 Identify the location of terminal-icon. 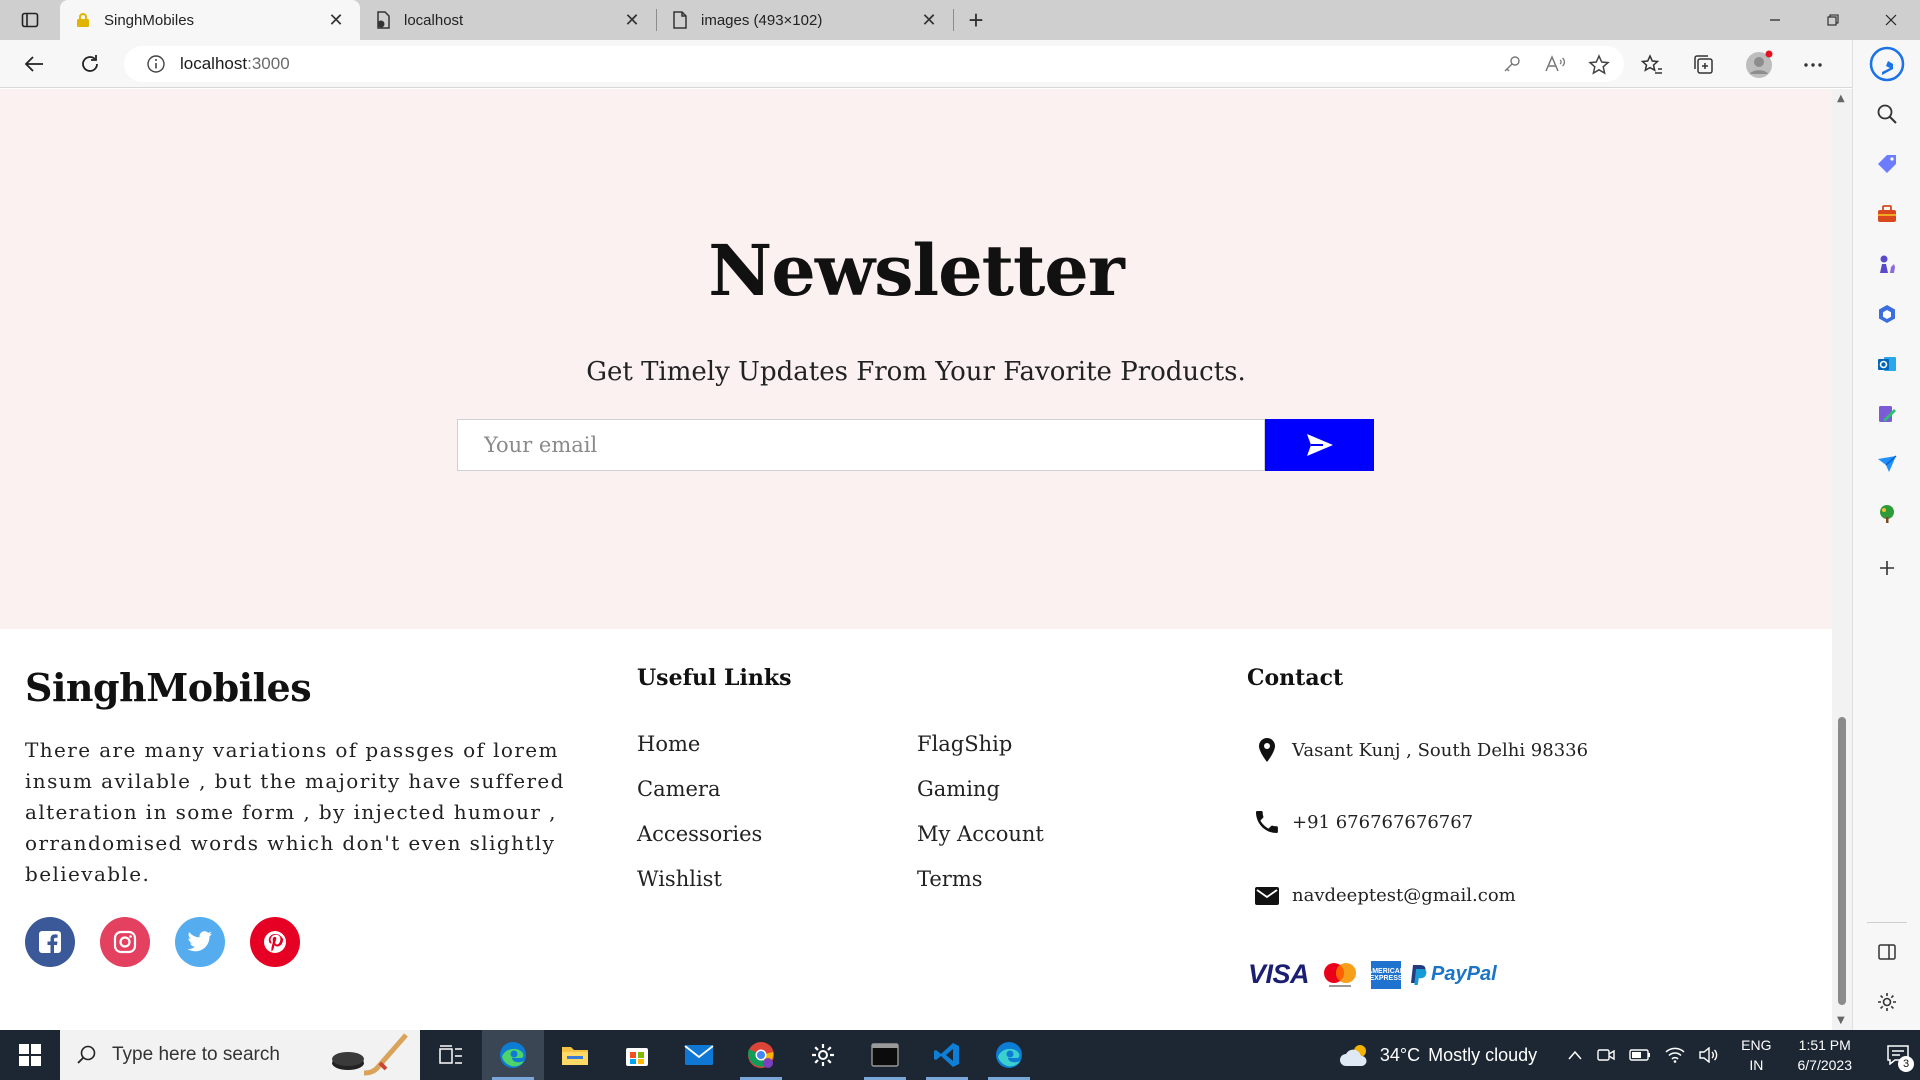
(885, 1055).